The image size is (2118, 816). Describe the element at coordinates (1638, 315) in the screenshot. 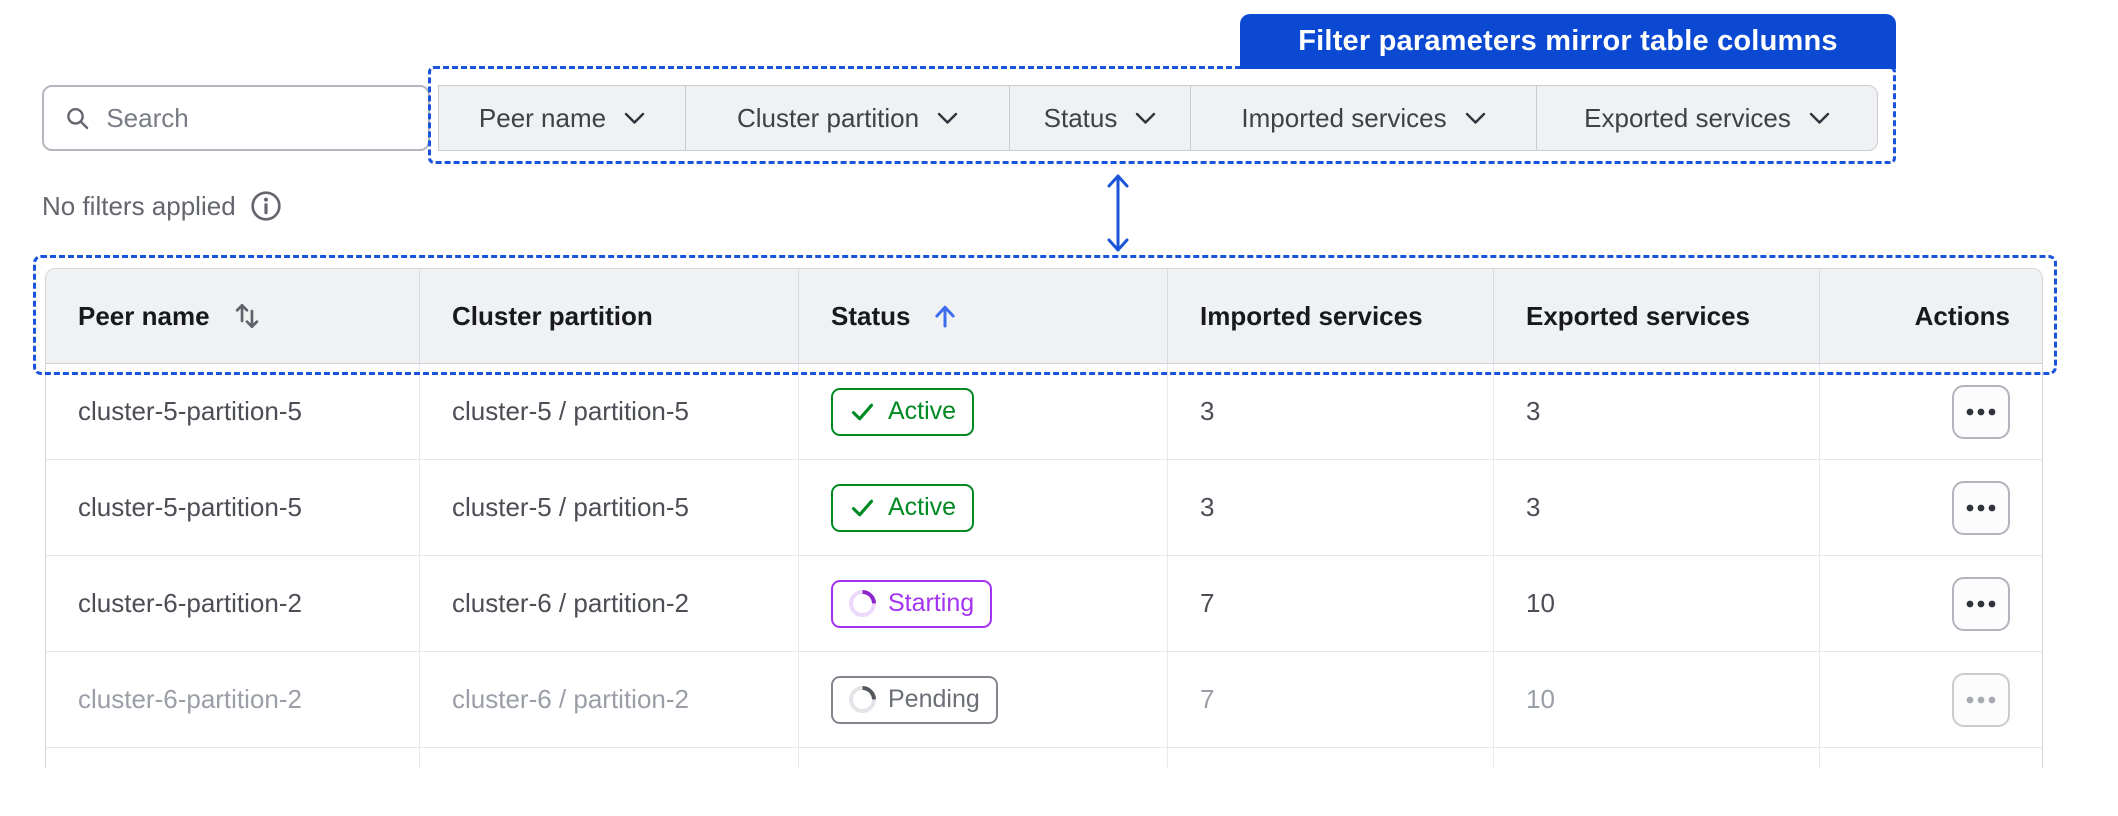

I see `column-header-label: Exported services` at that location.